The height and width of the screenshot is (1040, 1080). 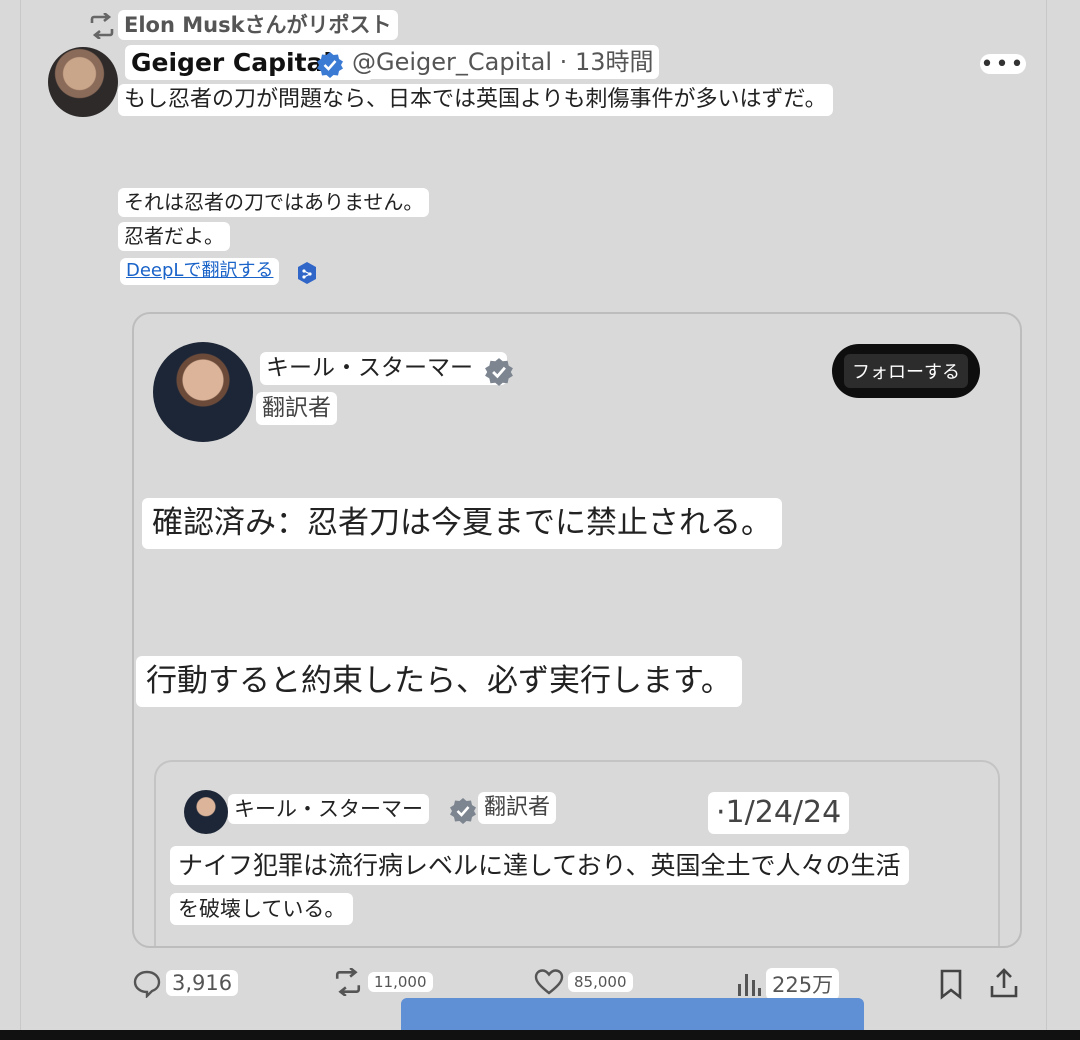 I want to click on nested-tweet-text: を破壊している。, so click(x=262, y=909).